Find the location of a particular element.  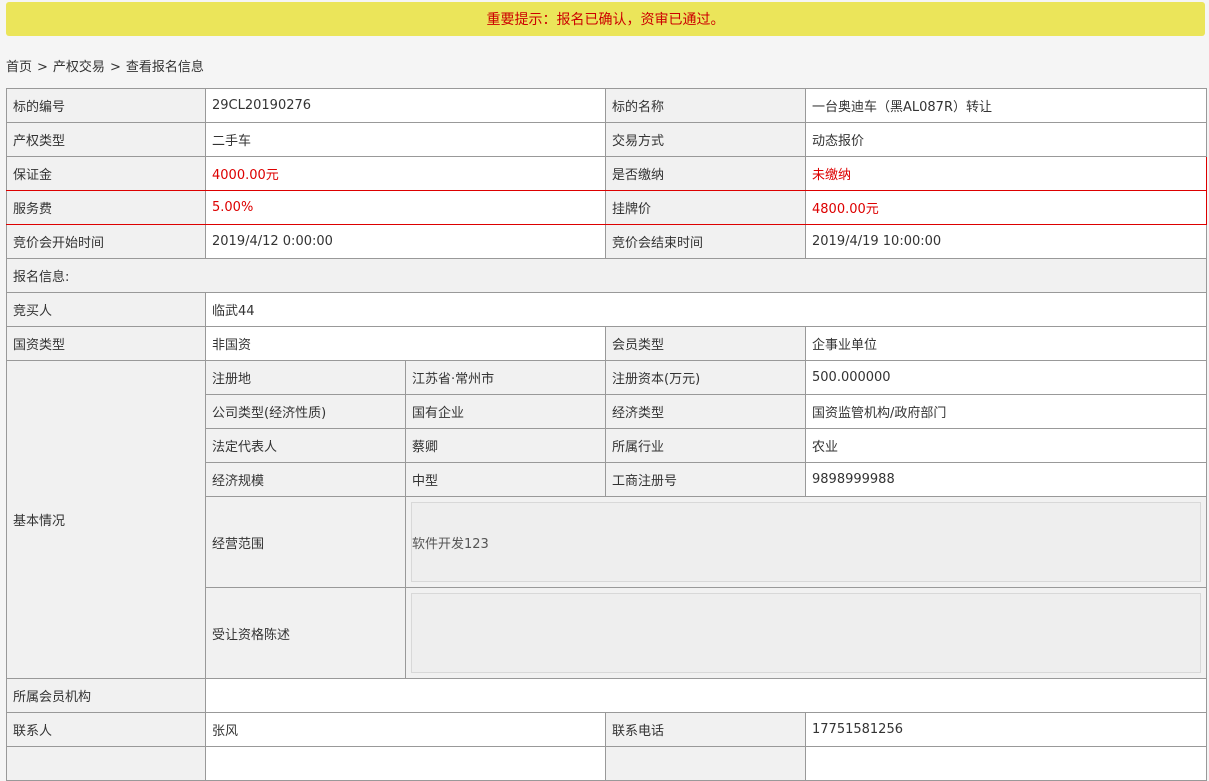

table-row: 标的编号 29CL20190276 标的名称 一台奥迪车（黑AL087R）转让 is located at coordinates (606, 105).